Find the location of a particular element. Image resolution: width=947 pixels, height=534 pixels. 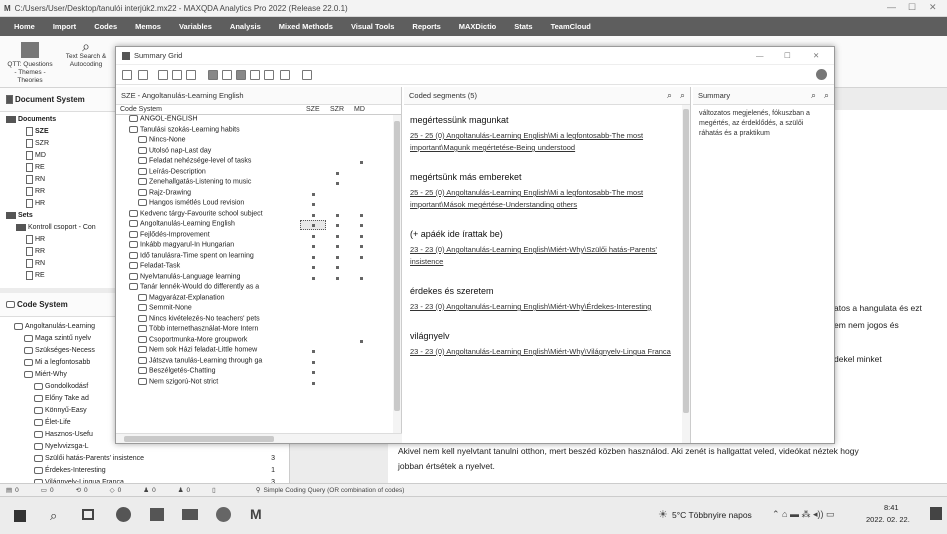

grid-row: Utolsó nap-Last day is located at coordinates (258, 152).